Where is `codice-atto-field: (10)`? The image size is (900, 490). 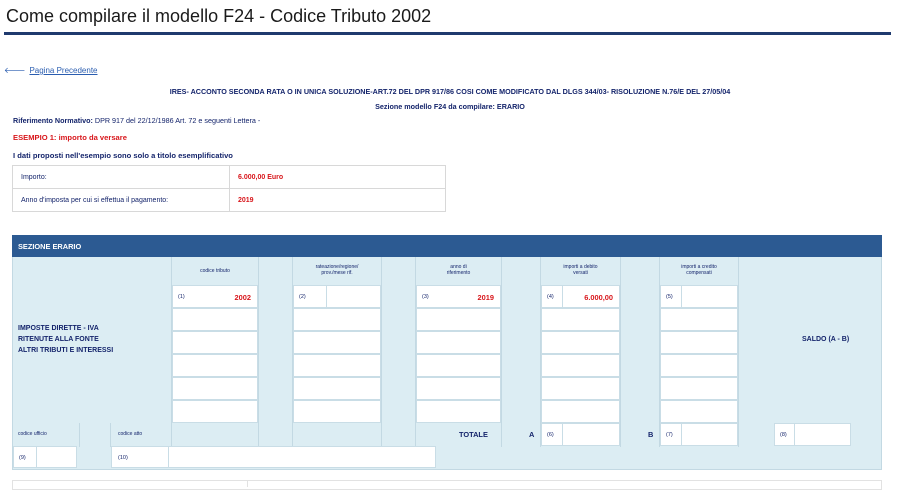 codice-atto-field: (10) is located at coordinates (273, 457).